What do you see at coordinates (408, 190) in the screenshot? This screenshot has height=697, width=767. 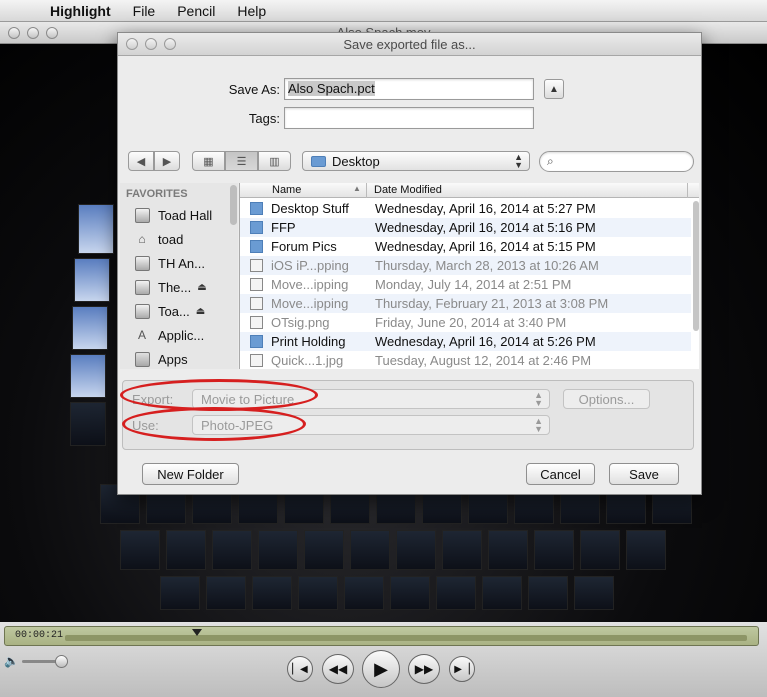 I see `column-date-modified: Date Modified` at bounding box center [408, 190].